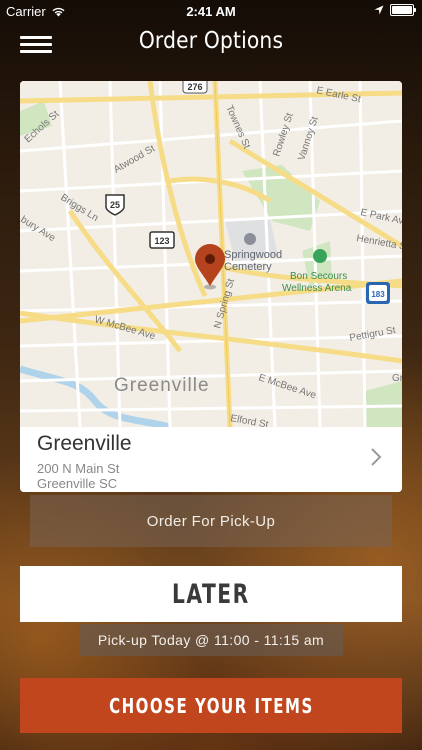  Describe the element at coordinates (379, 10) in the screenshot. I see `location-arrow-icon` at that location.